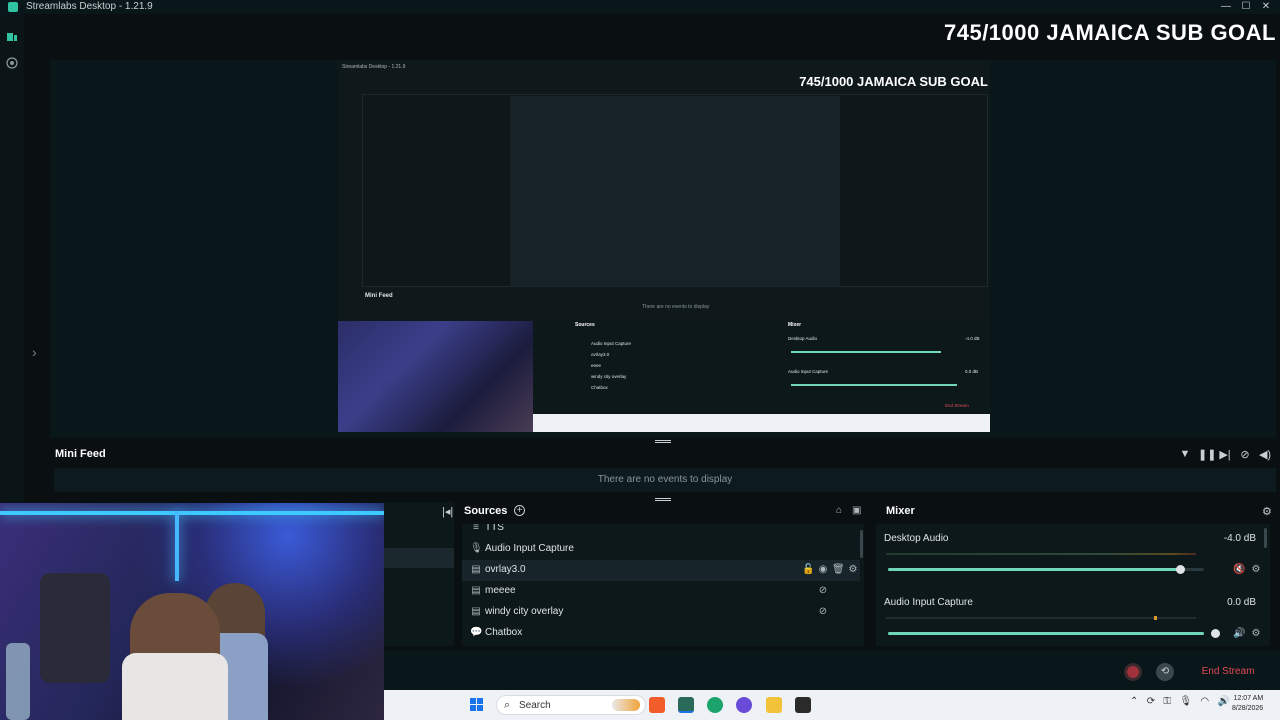 The image size is (1280, 720). Describe the element at coordinates (75, 628) in the screenshot. I see `gaming-chair` at that location.